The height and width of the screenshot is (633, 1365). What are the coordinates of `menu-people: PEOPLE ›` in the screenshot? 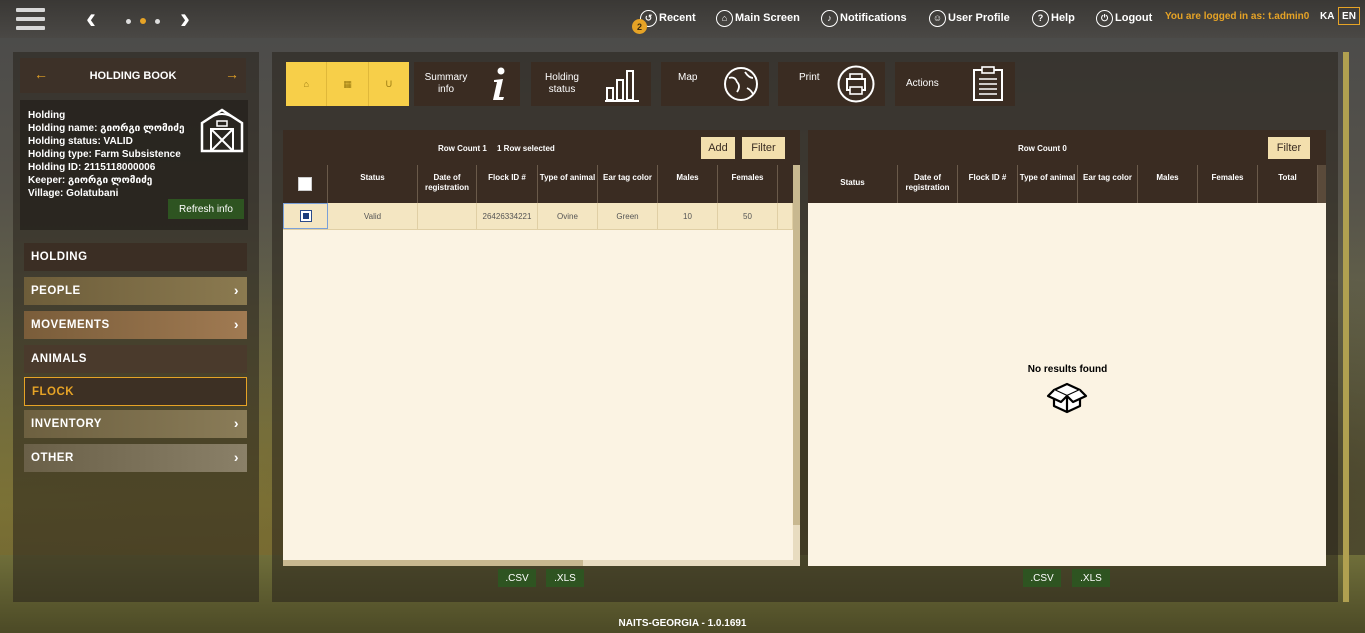 It's located at (135, 291).